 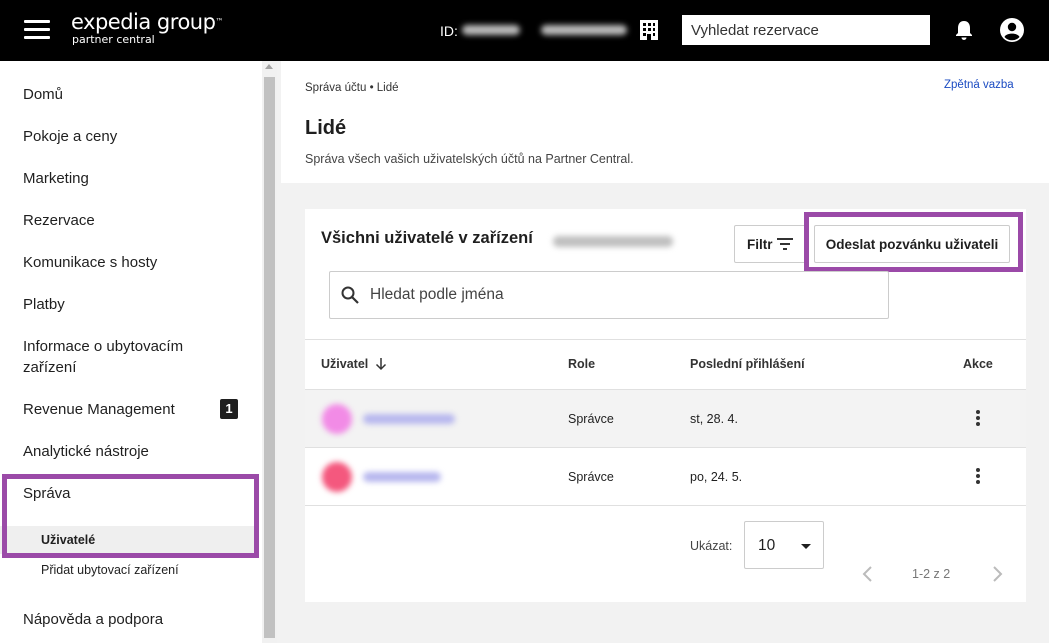 I want to click on brand-trademark: ™, so click(x=219, y=21).